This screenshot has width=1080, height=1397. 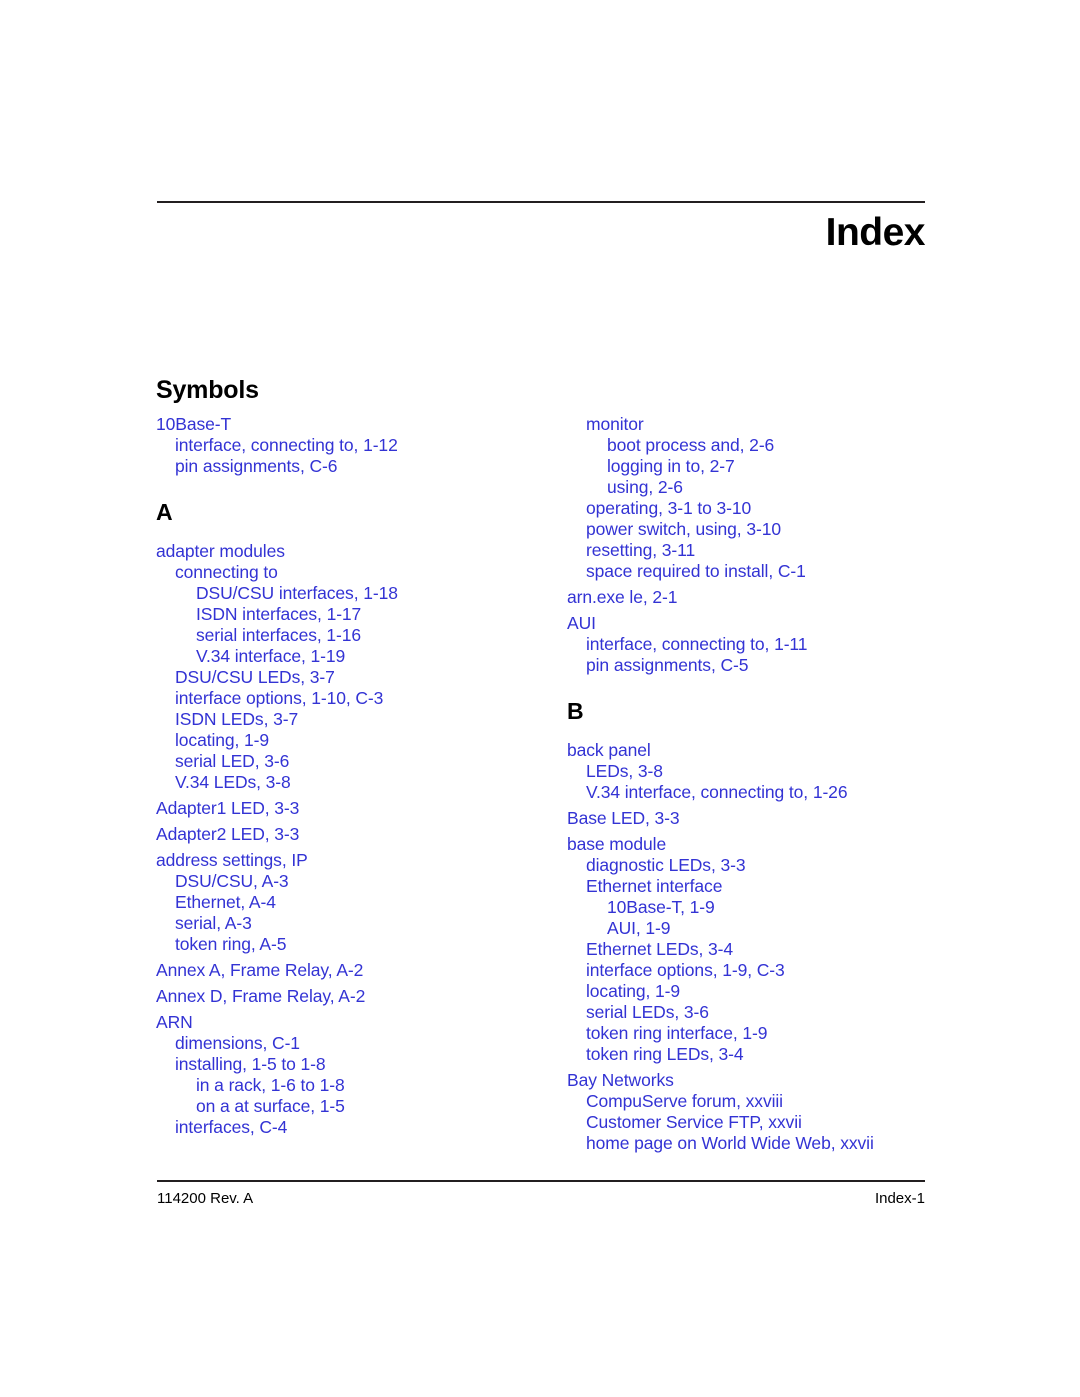 What do you see at coordinates (767, 1080) in the screenshot?
I see `index-entry: Bay Networks` at bounding box center [767, 1080].